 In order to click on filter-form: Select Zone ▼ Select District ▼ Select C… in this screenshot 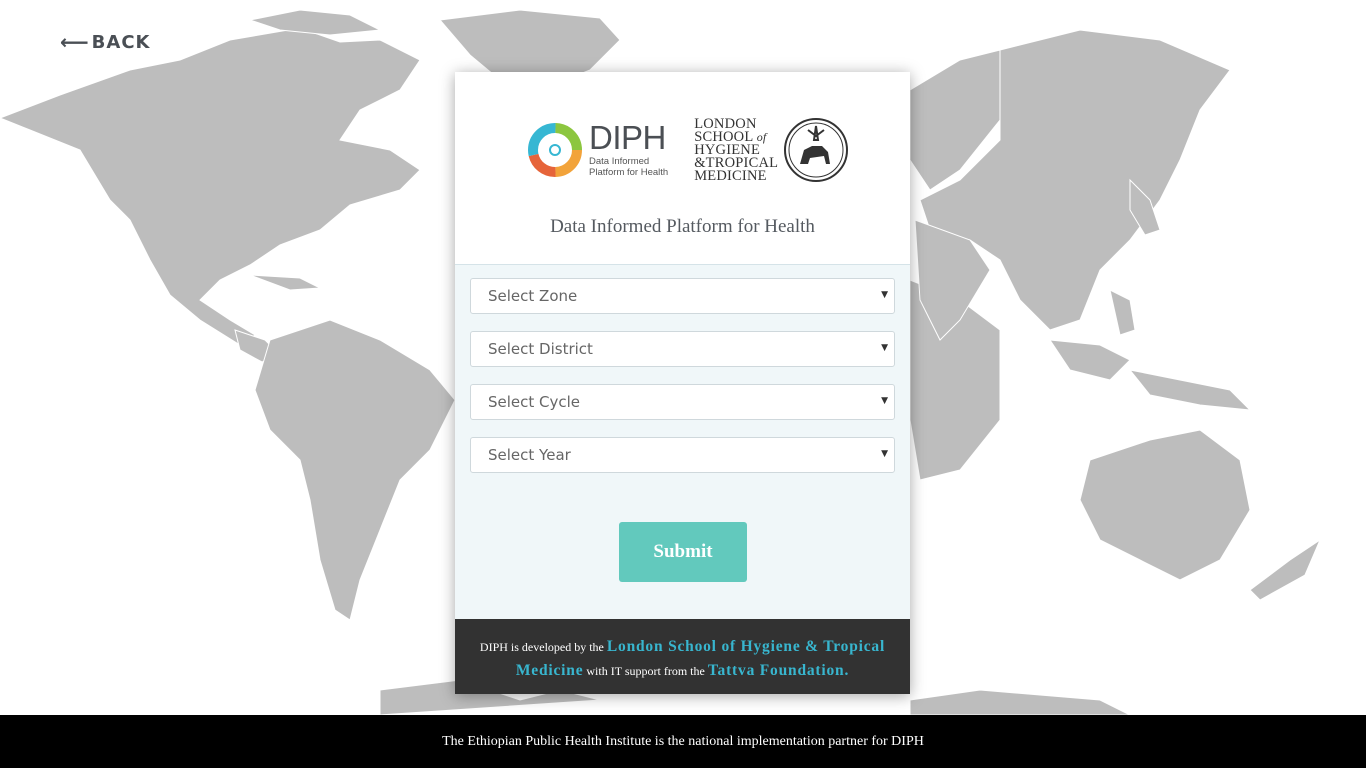, I will do `click(682, 369)`.